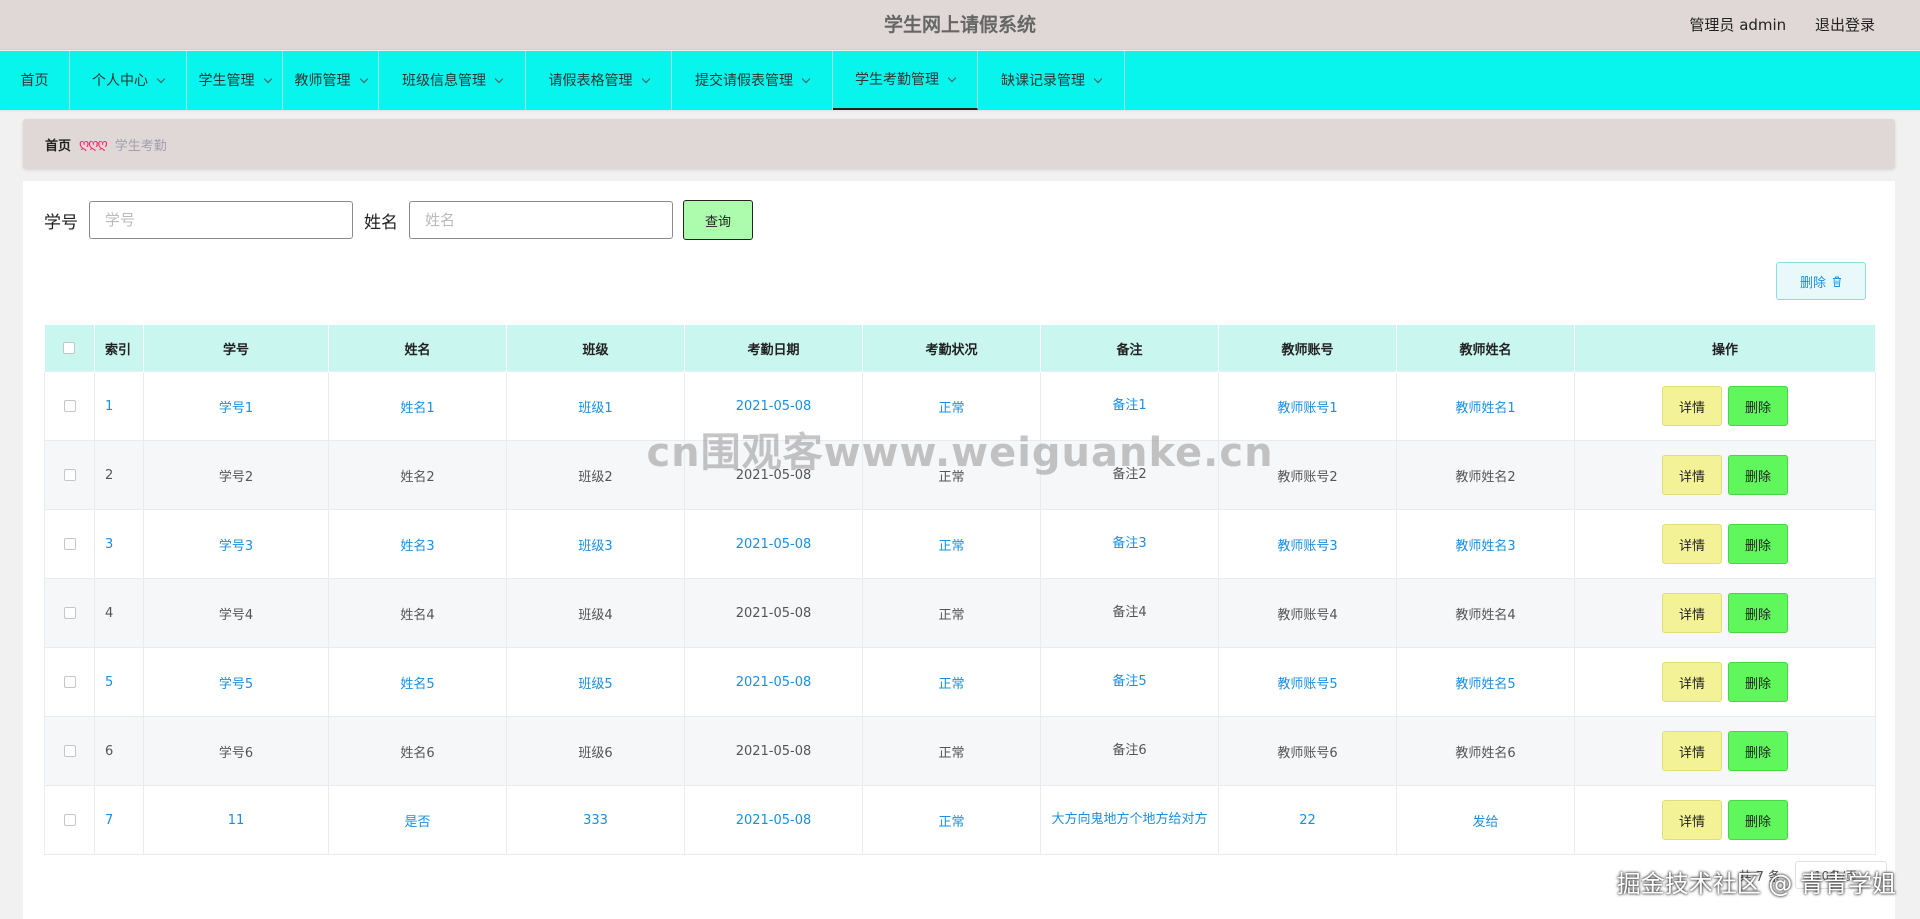 This screenshot has height=919, width=1920. What do you see at coordinates (595, 613) in the screenshot?
I see `table-cell: 班级4` at bounding box center [595, 613].